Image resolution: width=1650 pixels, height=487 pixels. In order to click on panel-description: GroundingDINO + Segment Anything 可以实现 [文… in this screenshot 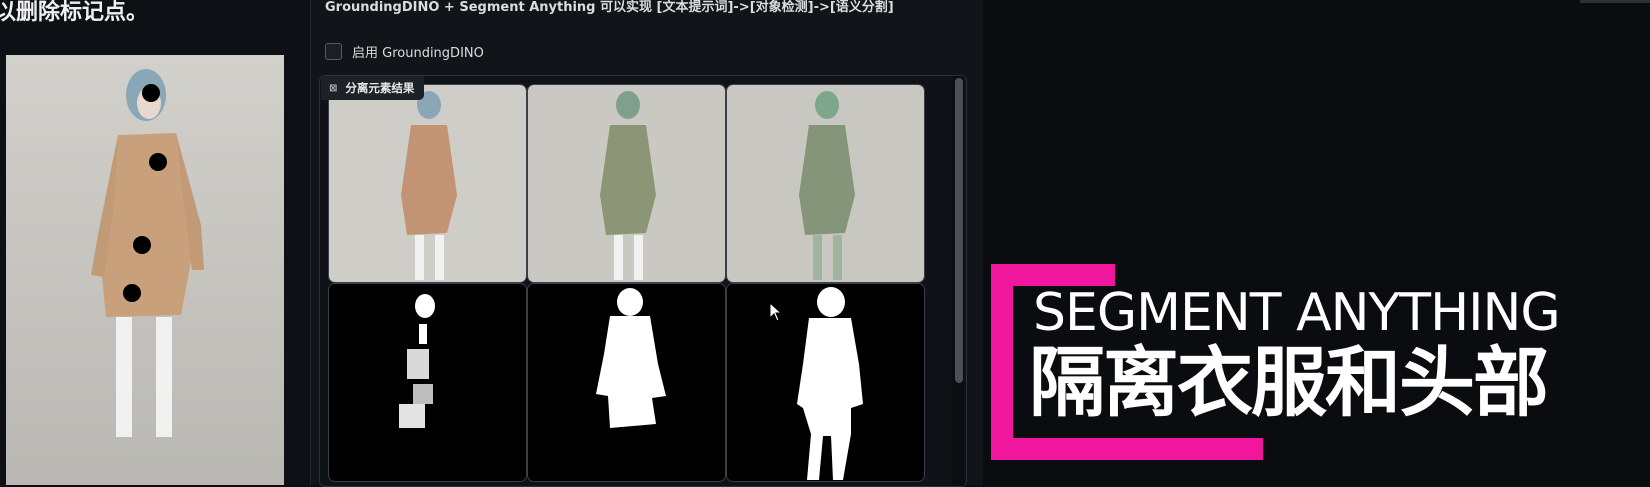, I will do `click(609, 7)`.